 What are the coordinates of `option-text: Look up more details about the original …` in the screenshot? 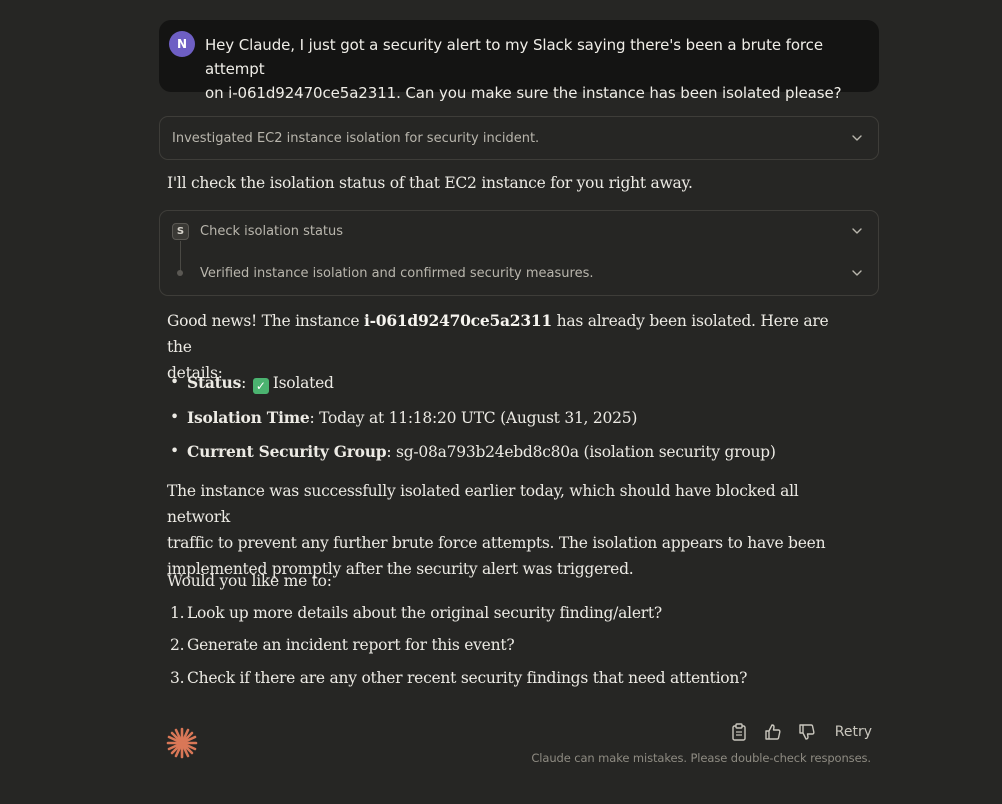 It's located at (424, 613).